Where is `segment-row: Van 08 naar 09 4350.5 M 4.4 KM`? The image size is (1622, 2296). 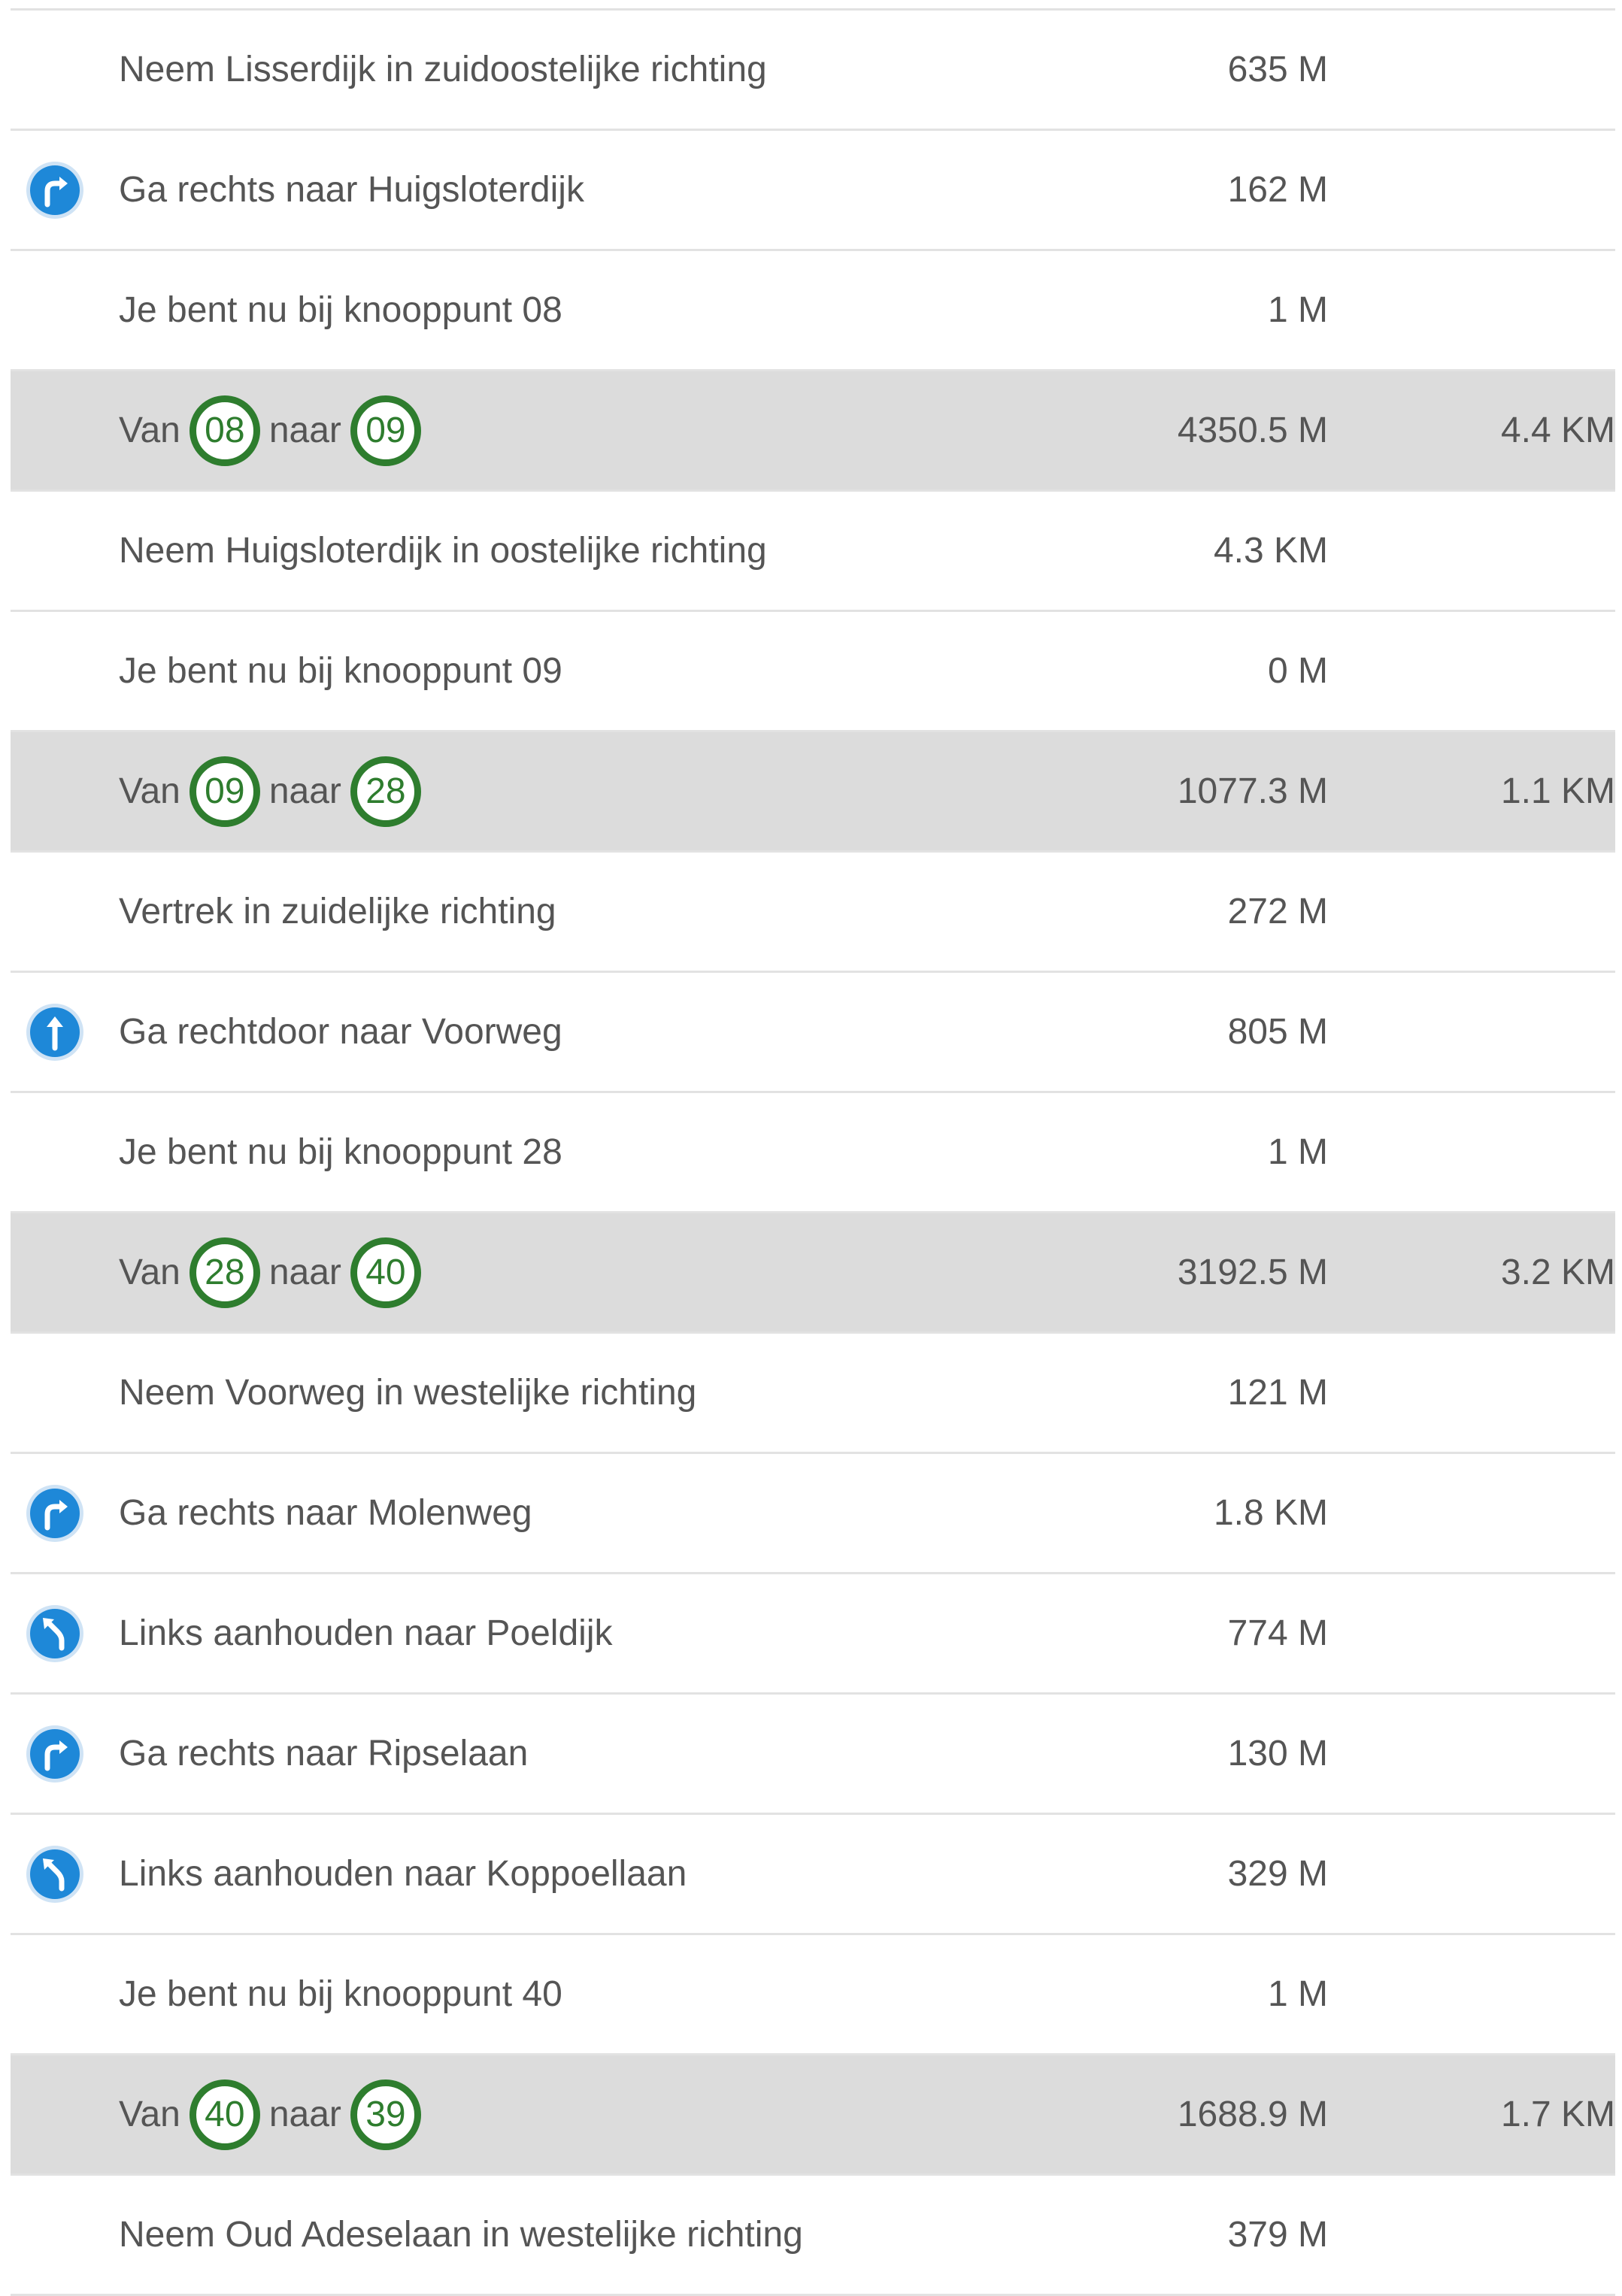 segment-row: Van 08 naar 09 4350.5 M 4.4 KM is located at coordinates (813, 431).